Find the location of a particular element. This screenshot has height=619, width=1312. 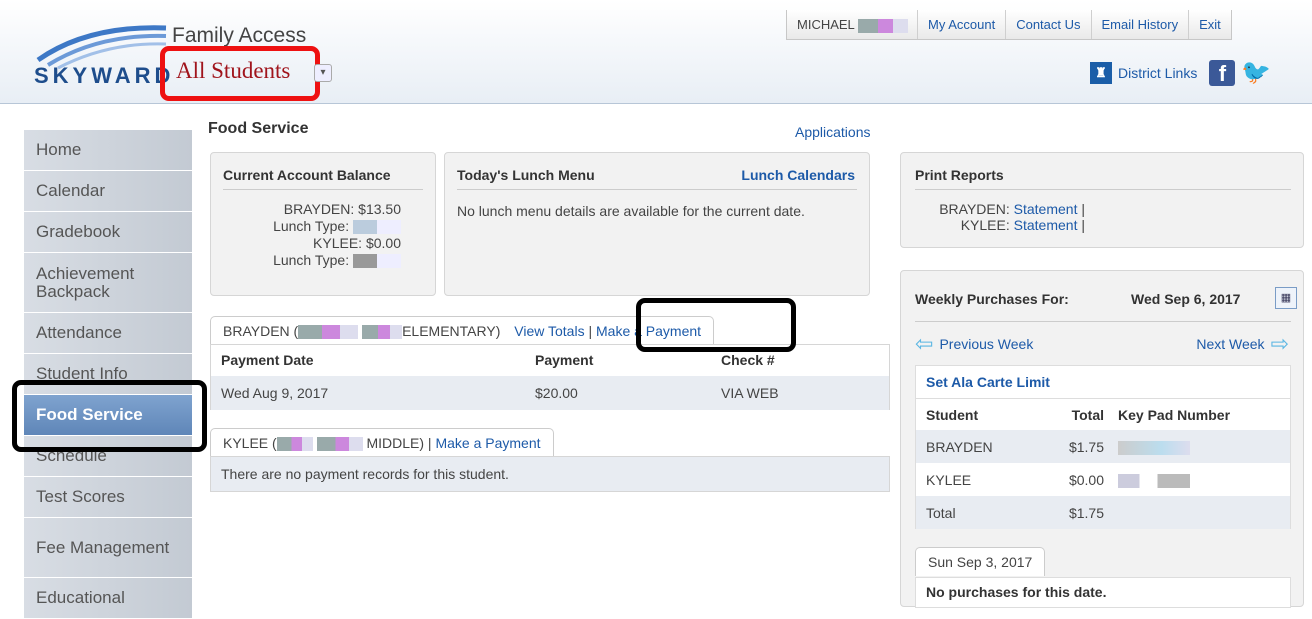

sidebar-item-educational: Educational is located at coordinates (108, 598).